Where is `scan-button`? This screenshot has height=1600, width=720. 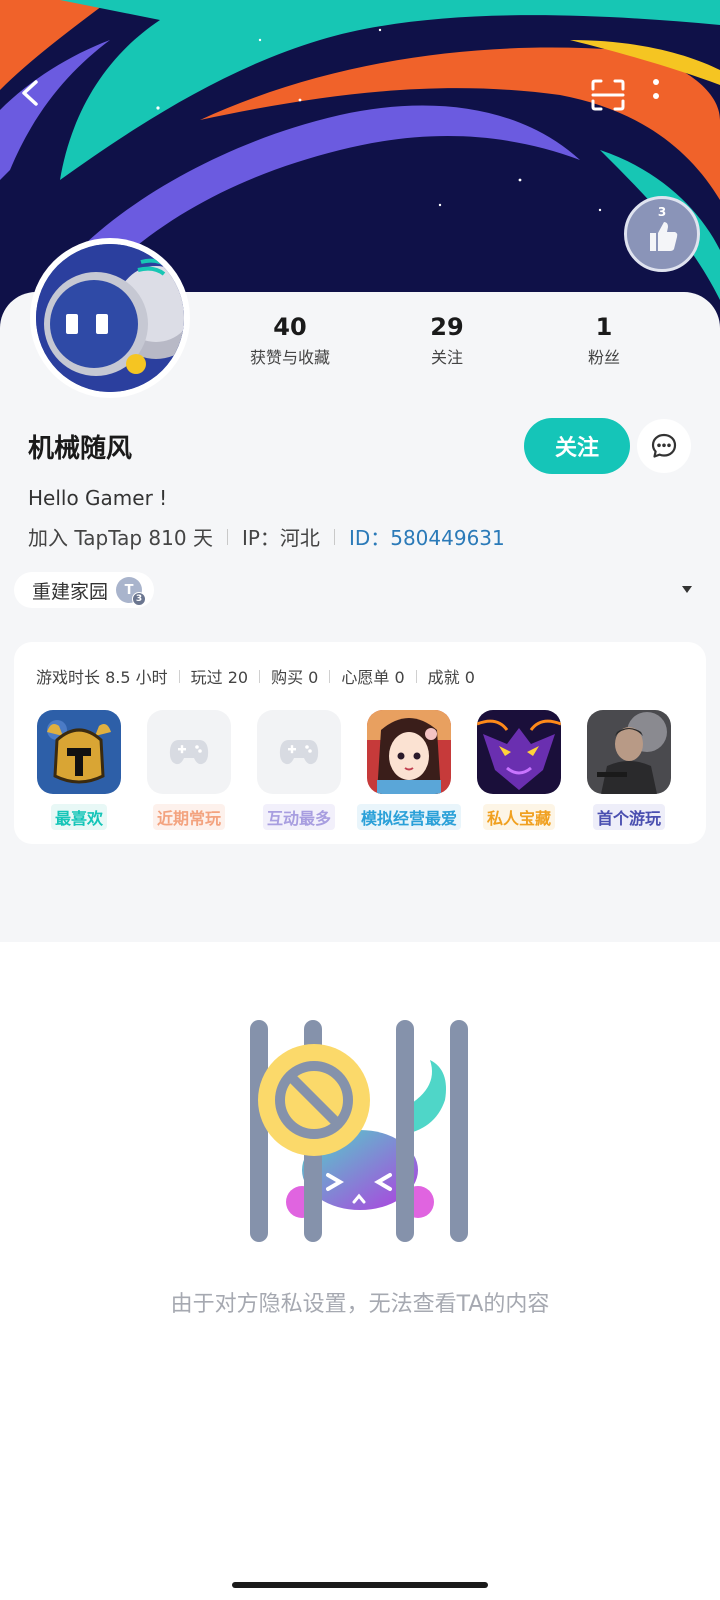 scan-button is located at coordinates (614, 102).